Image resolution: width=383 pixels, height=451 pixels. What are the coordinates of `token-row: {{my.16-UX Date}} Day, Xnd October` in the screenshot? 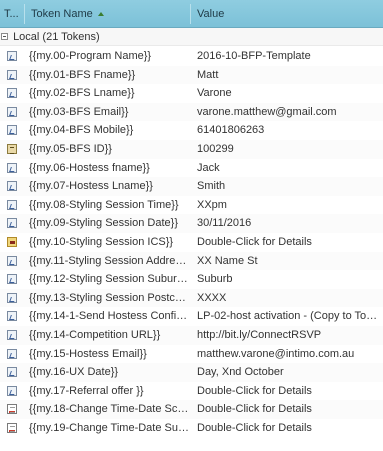 It's located at (191, 372).